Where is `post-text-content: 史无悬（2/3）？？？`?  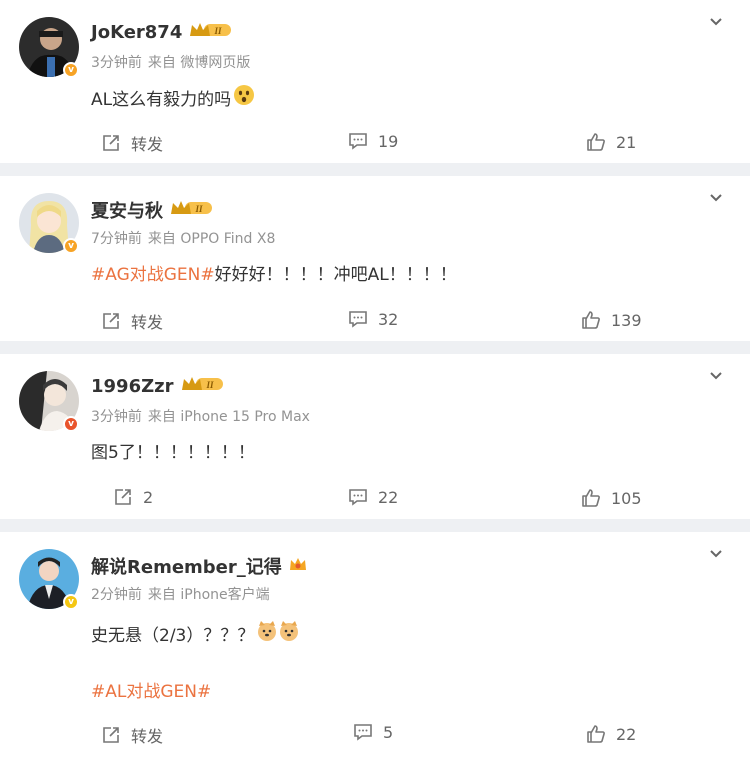 post-text-content: 史无悬（2/3）？？？ is located at coordinates (173, 636).